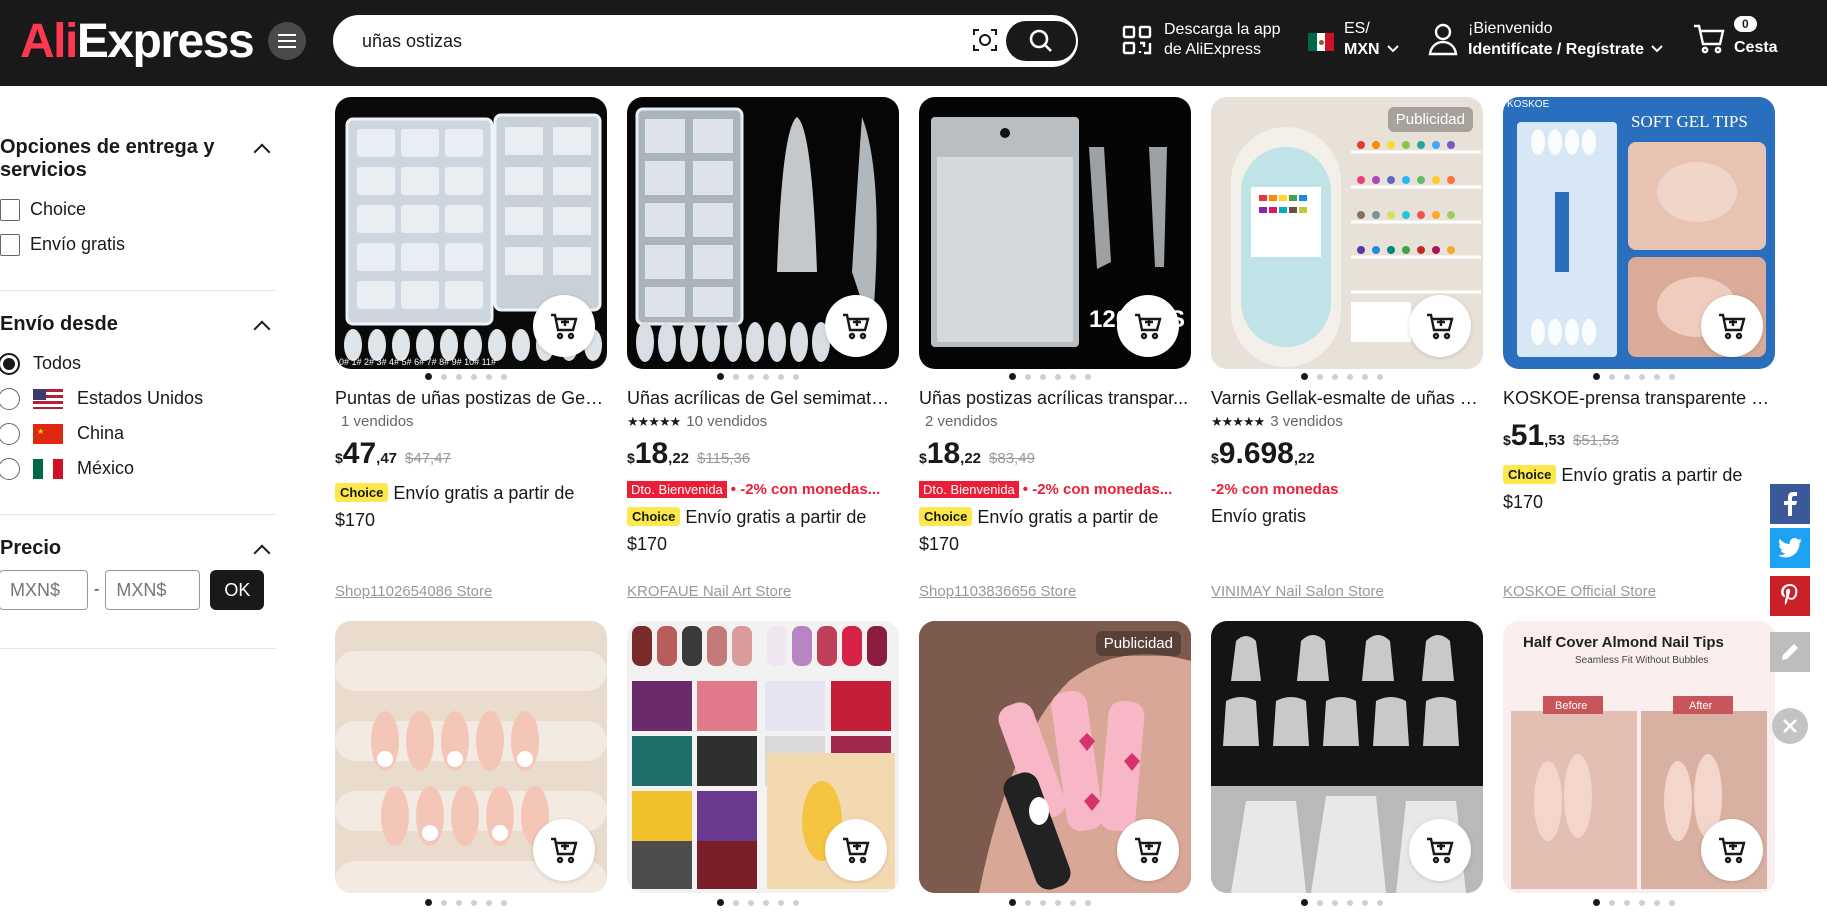  I want to click on camera-search-icon, so click(985, 42).